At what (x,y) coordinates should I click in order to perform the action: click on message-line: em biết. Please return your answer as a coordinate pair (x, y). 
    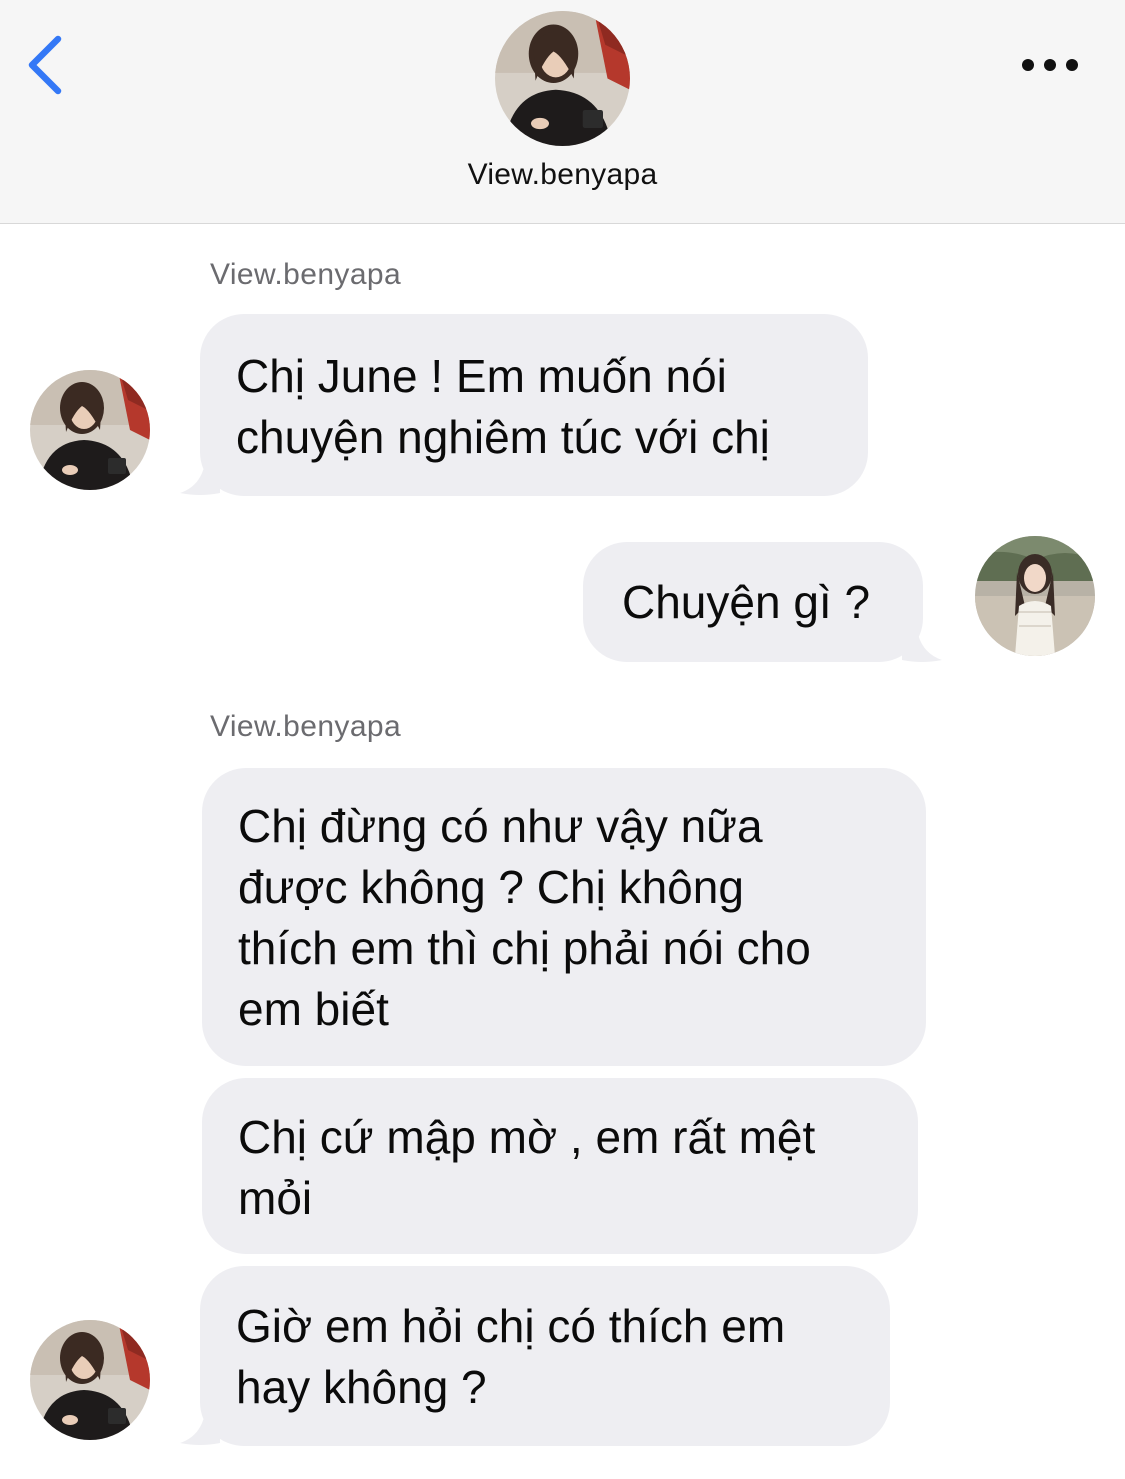
    Looking at the image, I should click on (313, 1009).